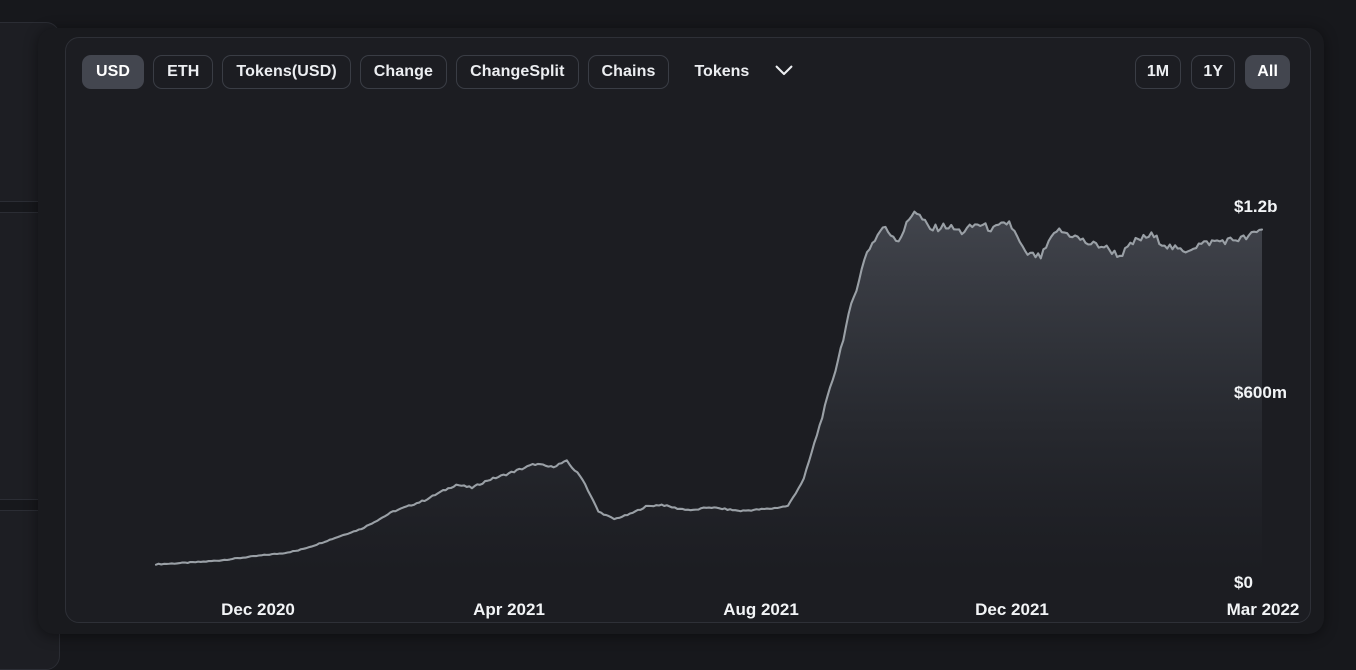 Image resolution: width=1356 pixels, height=670 pixels. I want to click on y-axis-labels: $1.2b $600m $0, so click(1265, 365).